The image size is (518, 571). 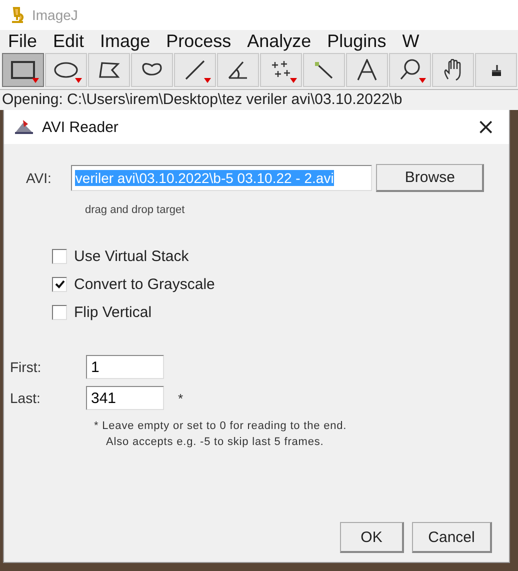 What do you see at coordinates (55, 15) in the screenshot?
I see `window-title: ImageJ` at bounding box center [55, 15].